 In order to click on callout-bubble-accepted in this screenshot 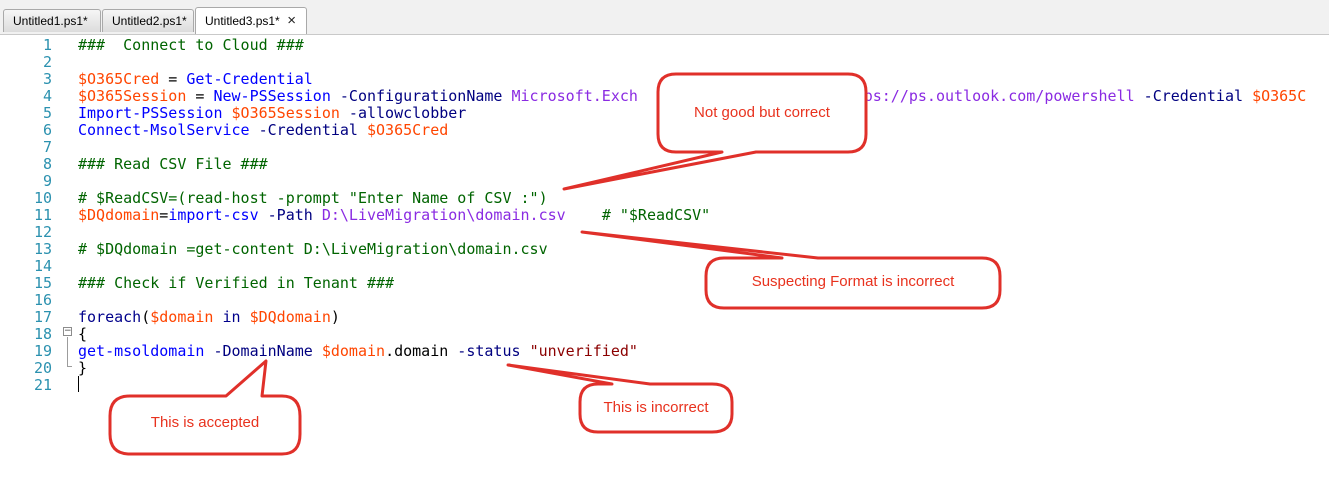, I will do `click(205, 407)`.